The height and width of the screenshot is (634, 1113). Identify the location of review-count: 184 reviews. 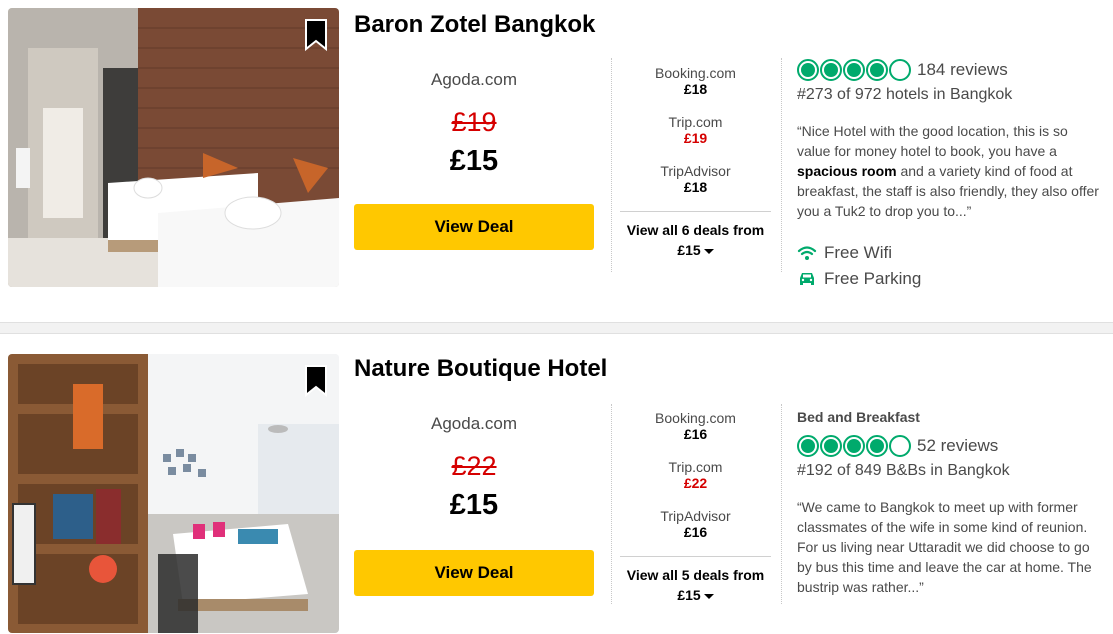
(962, 69).